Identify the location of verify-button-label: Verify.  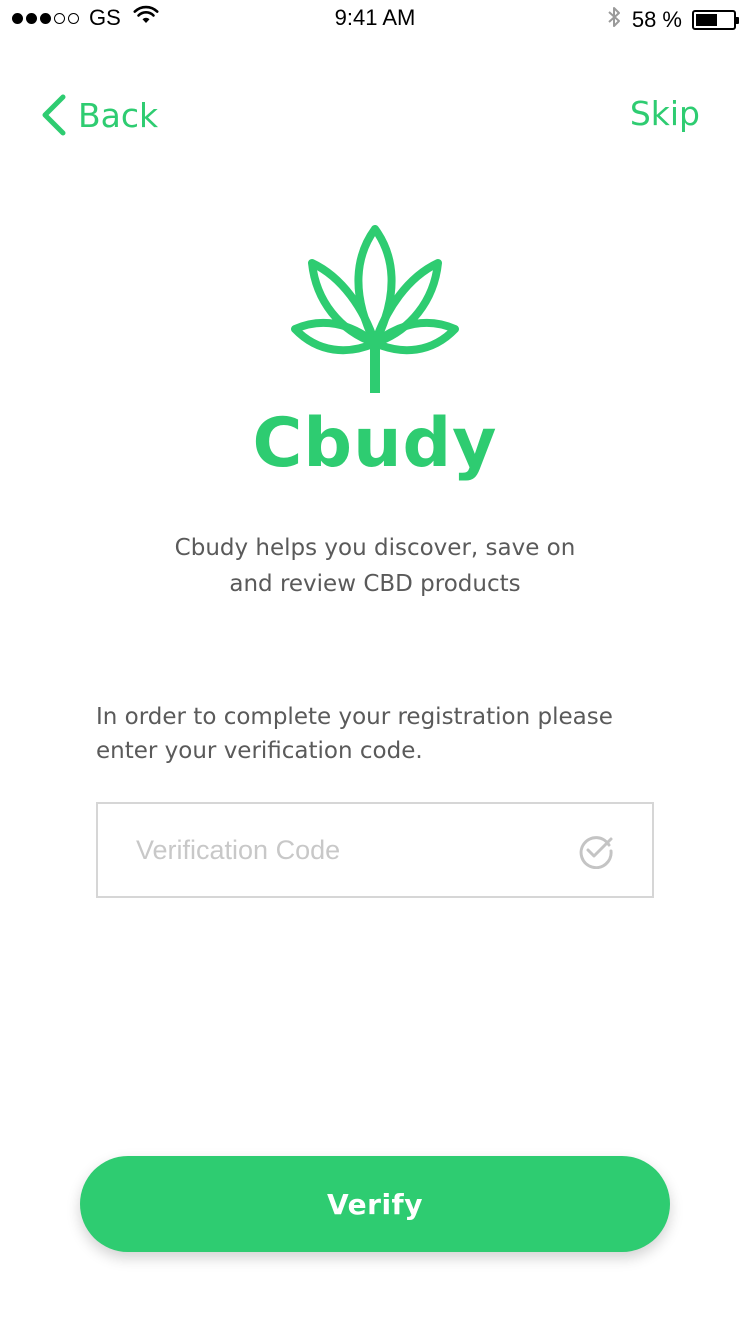
(375, 1204).